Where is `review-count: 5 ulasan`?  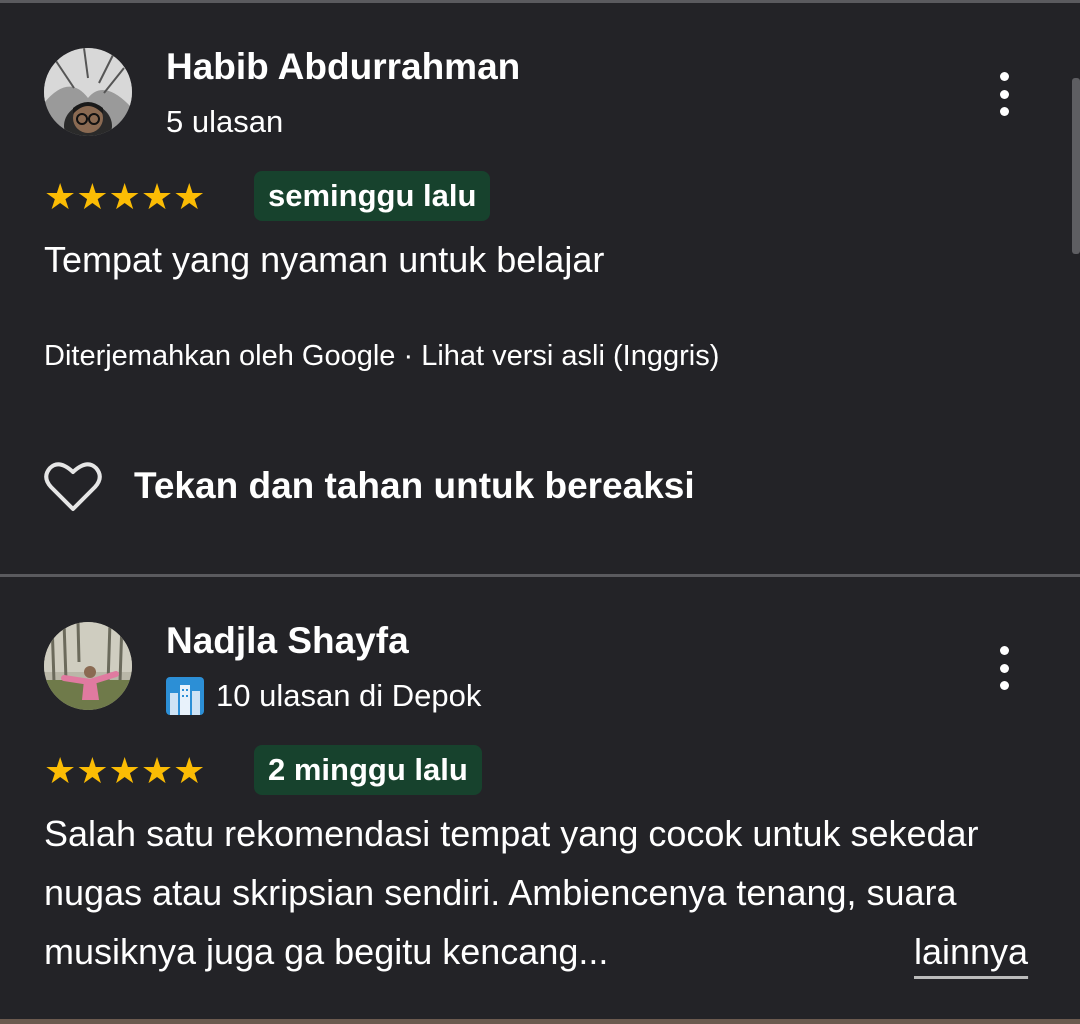 review-count: 5 ulasan is located at coordinates (225, 121).